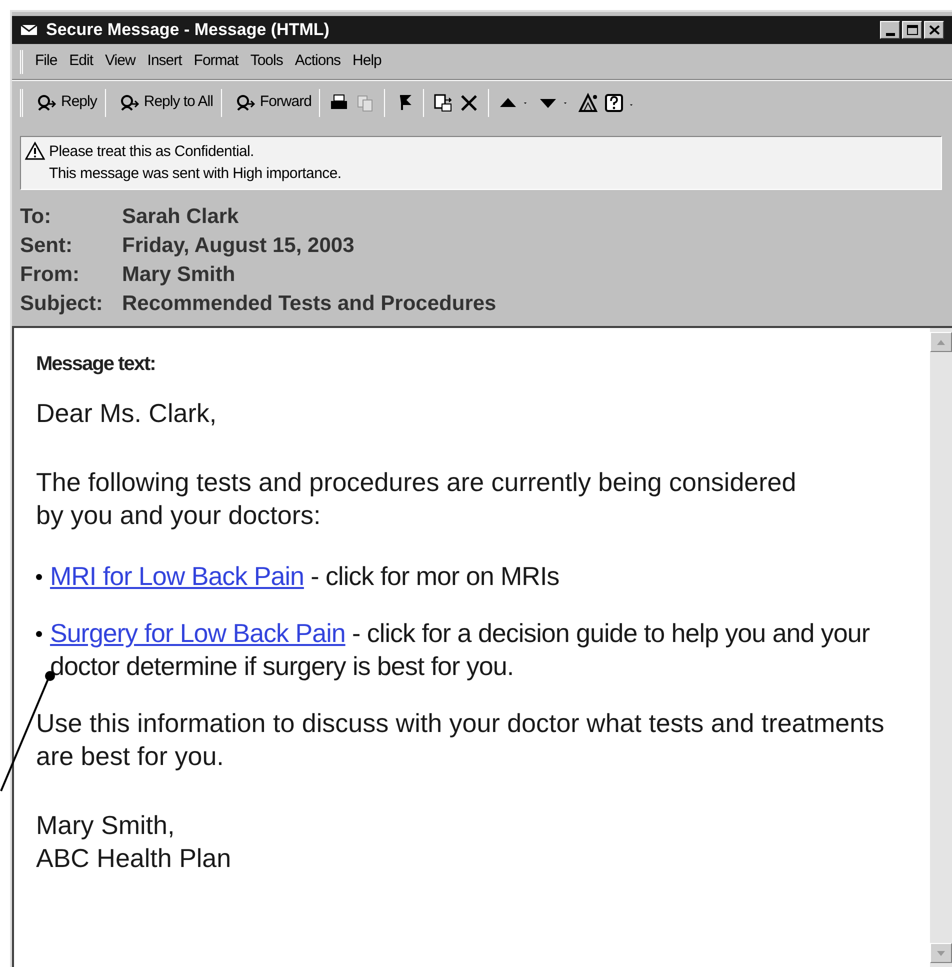 The image size is (952, 967). I want to click on list-item-text: Surgery for Low Back Pain - click for a decision guide to help you and your doctor determine if surgery is best for you., so click(460, 650).